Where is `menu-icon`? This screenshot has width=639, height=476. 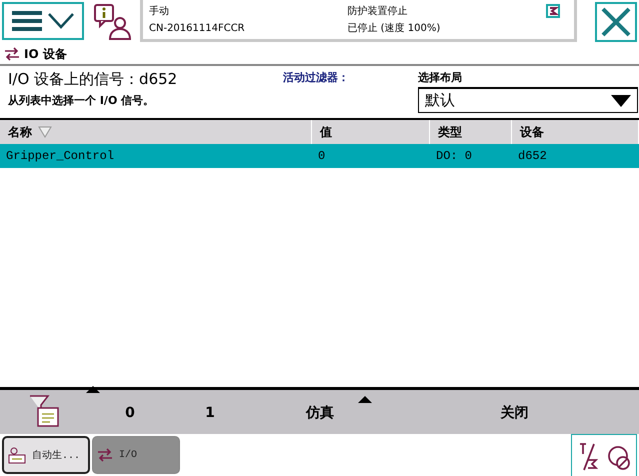
menu-icon is located at coordinates (27, 21).